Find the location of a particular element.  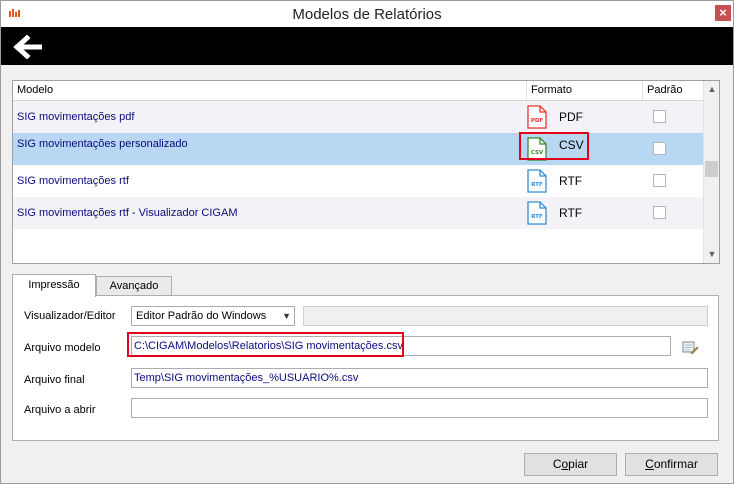

close-button: × is located at coordinates (723, 13).